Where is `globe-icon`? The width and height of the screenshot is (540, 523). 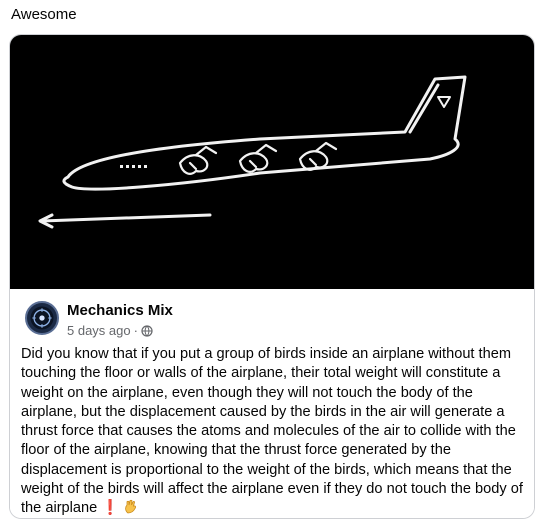 globe-icon is located at coordinates (147, 331).